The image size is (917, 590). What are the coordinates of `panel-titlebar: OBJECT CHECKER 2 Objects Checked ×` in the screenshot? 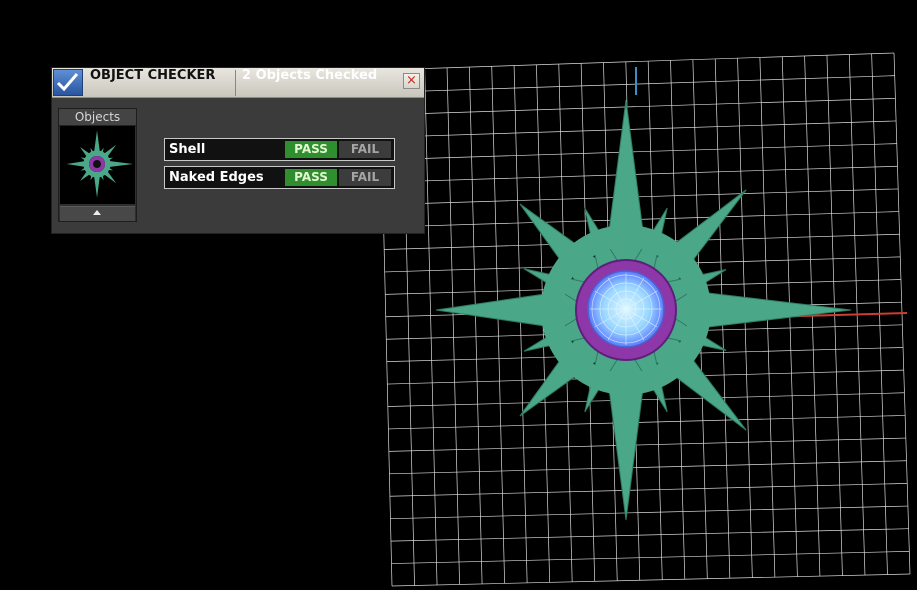 It's located at (238, 83).